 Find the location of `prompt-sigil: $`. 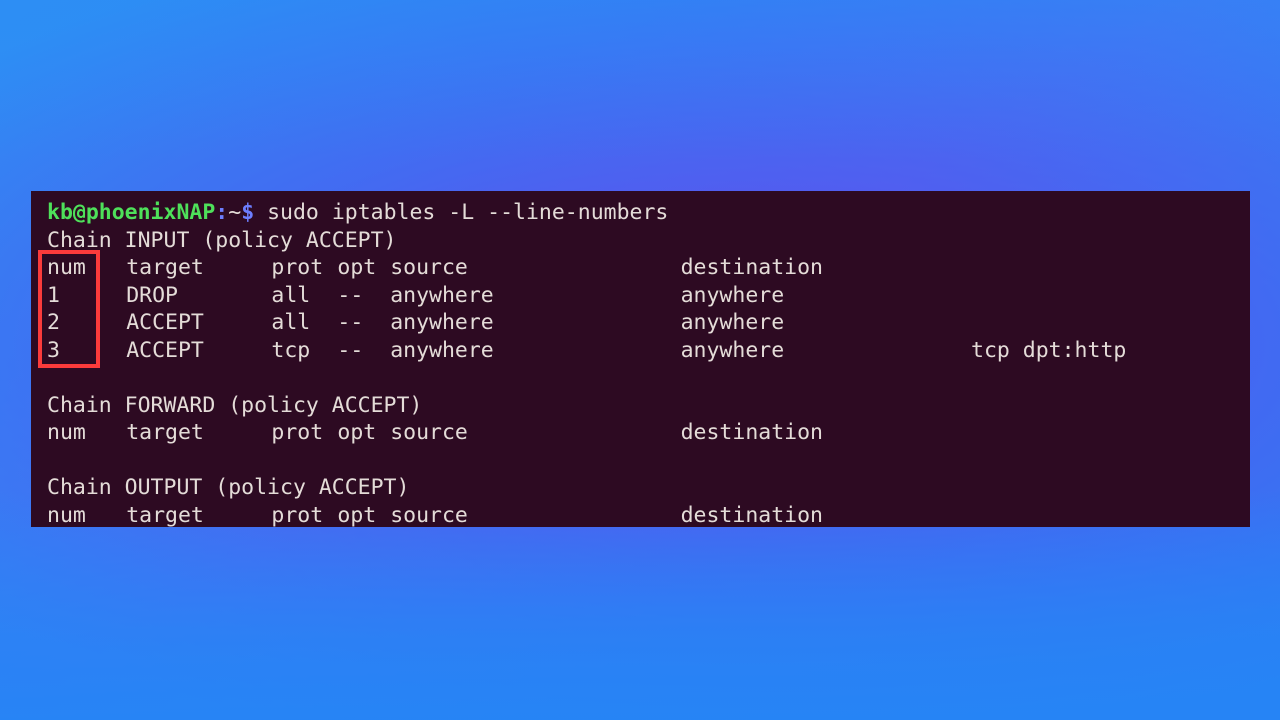

prompt-sigil: $ is located at coordinates (248, 212).